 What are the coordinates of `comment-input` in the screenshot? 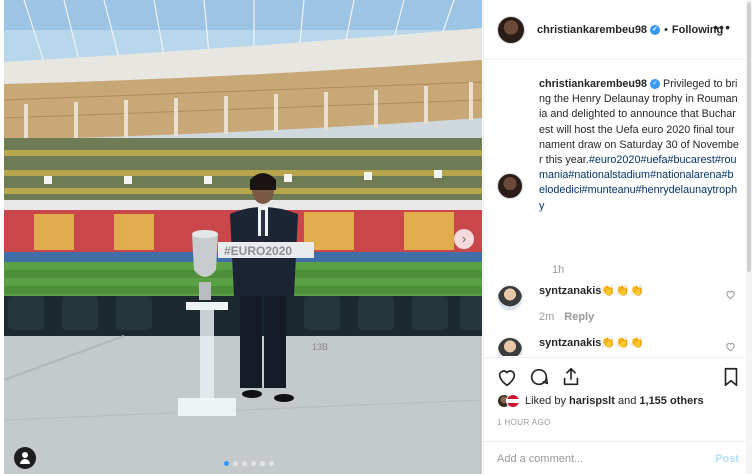 It's located at (597, 459).